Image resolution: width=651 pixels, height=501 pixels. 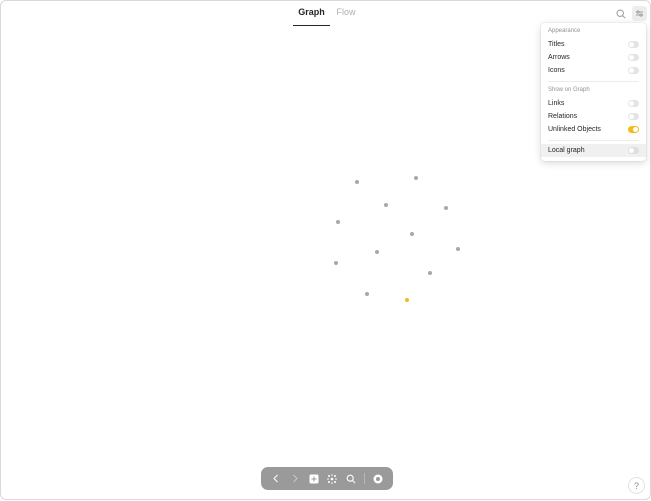 What do you see at coordinates (633, 57) in the screenshot?
I see `arrows-toggle` at bounding box center [633, 57].